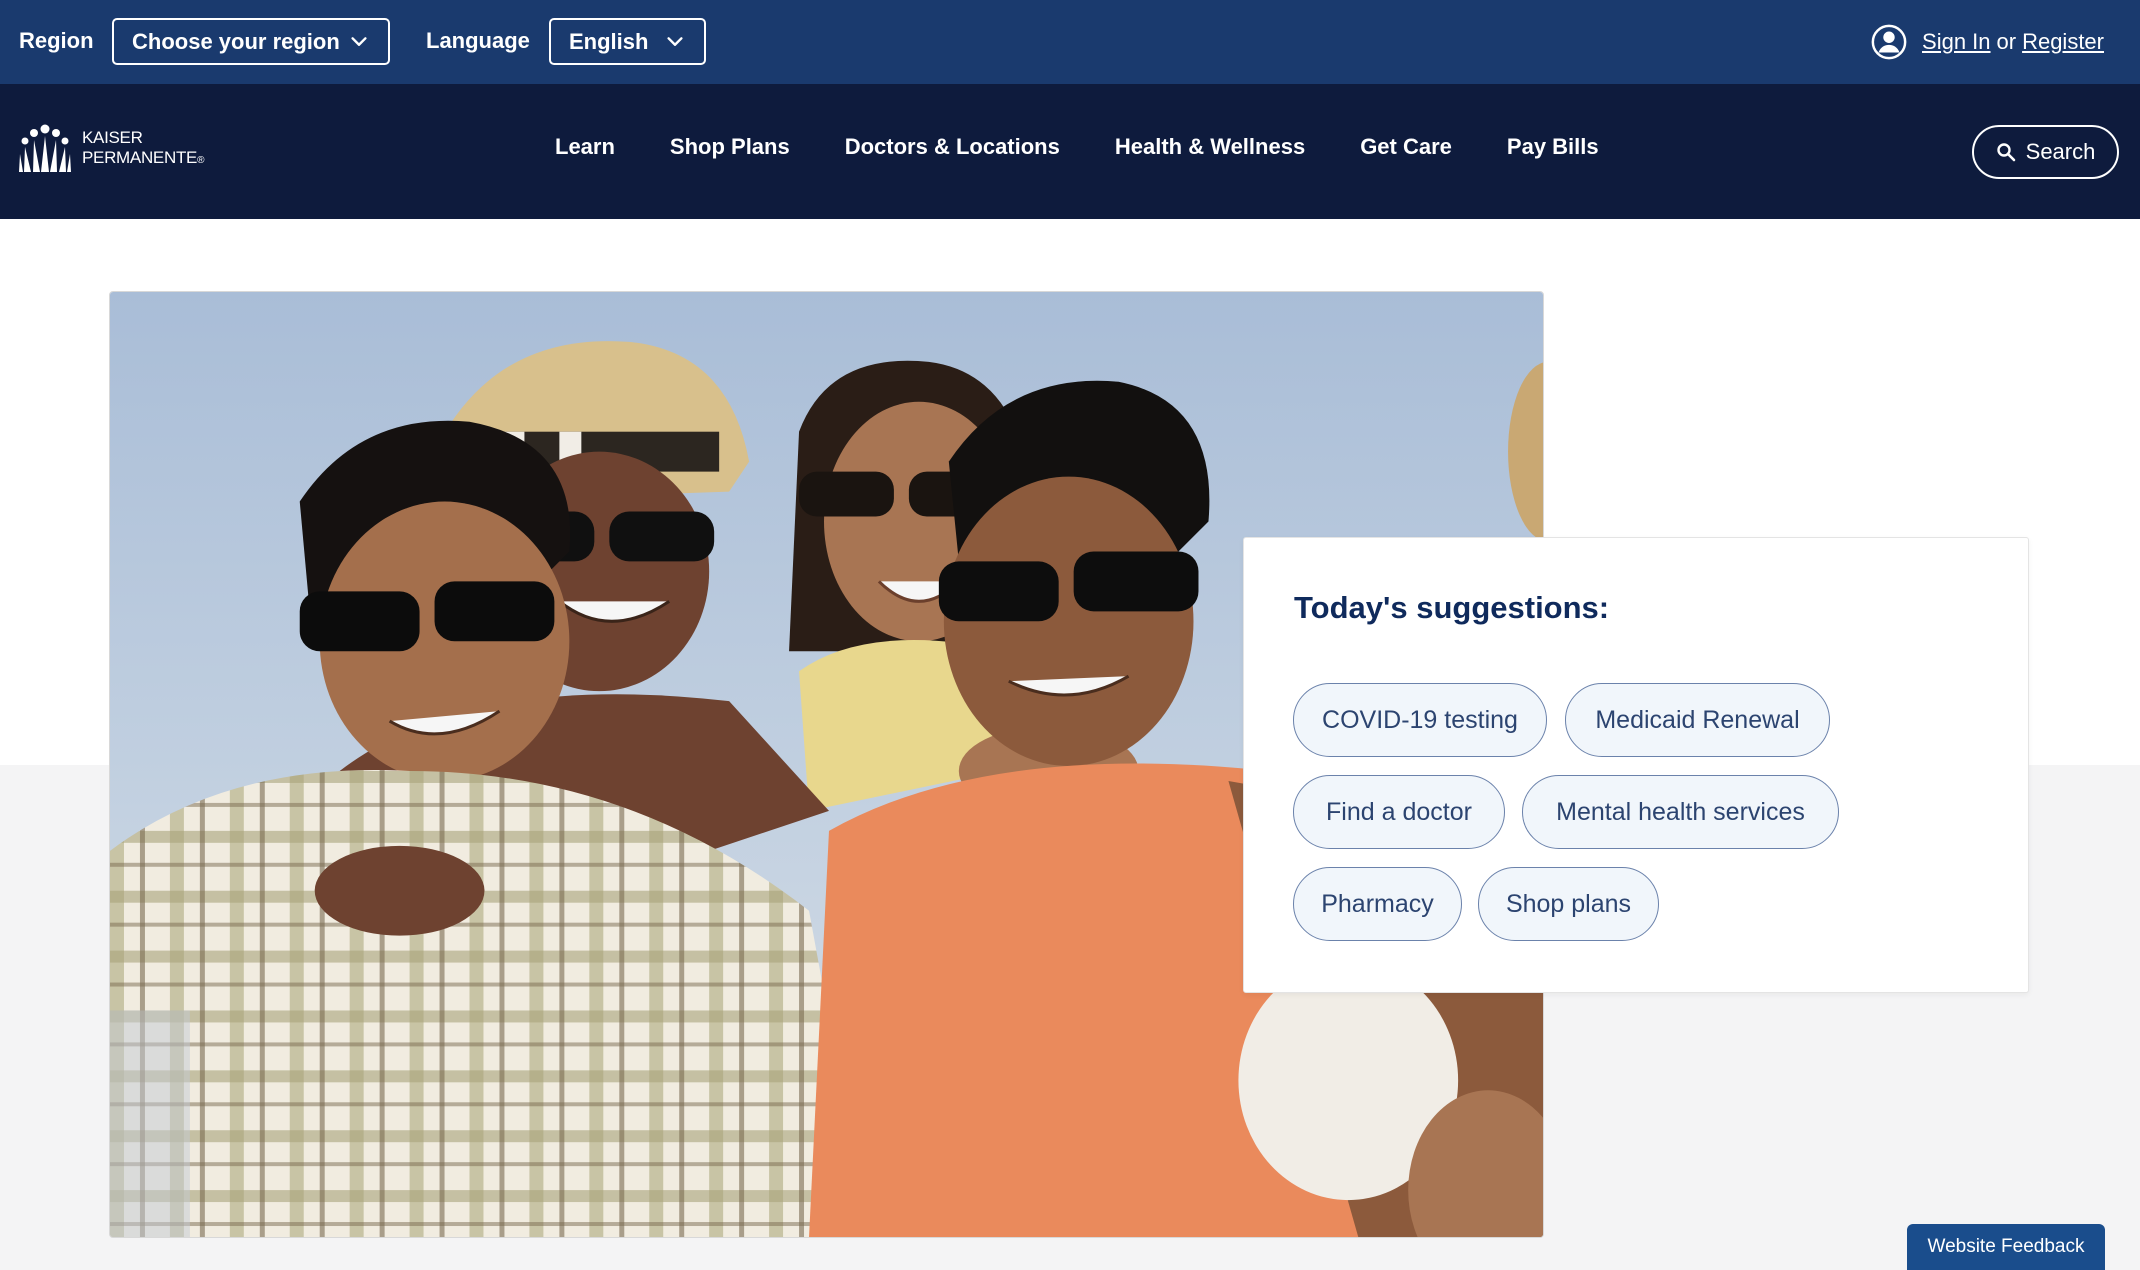  I want to click on magnifier-icon, so click(2005, 152).